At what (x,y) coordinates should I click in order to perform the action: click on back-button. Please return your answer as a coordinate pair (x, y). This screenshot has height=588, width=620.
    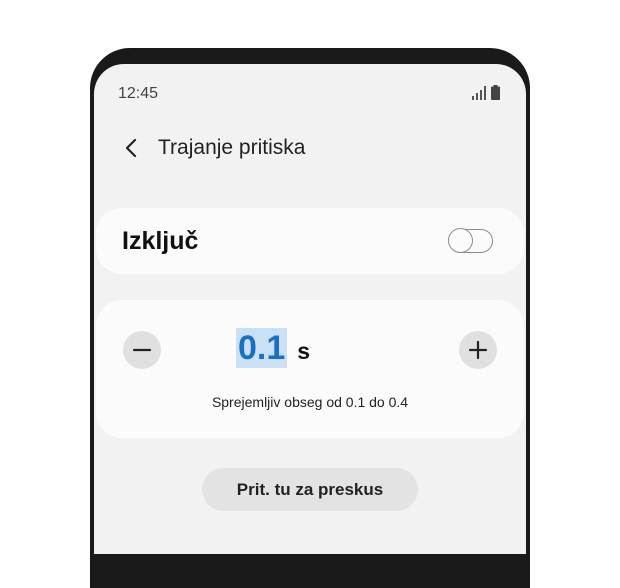
    Looking at the image, I should click on (133, 149).